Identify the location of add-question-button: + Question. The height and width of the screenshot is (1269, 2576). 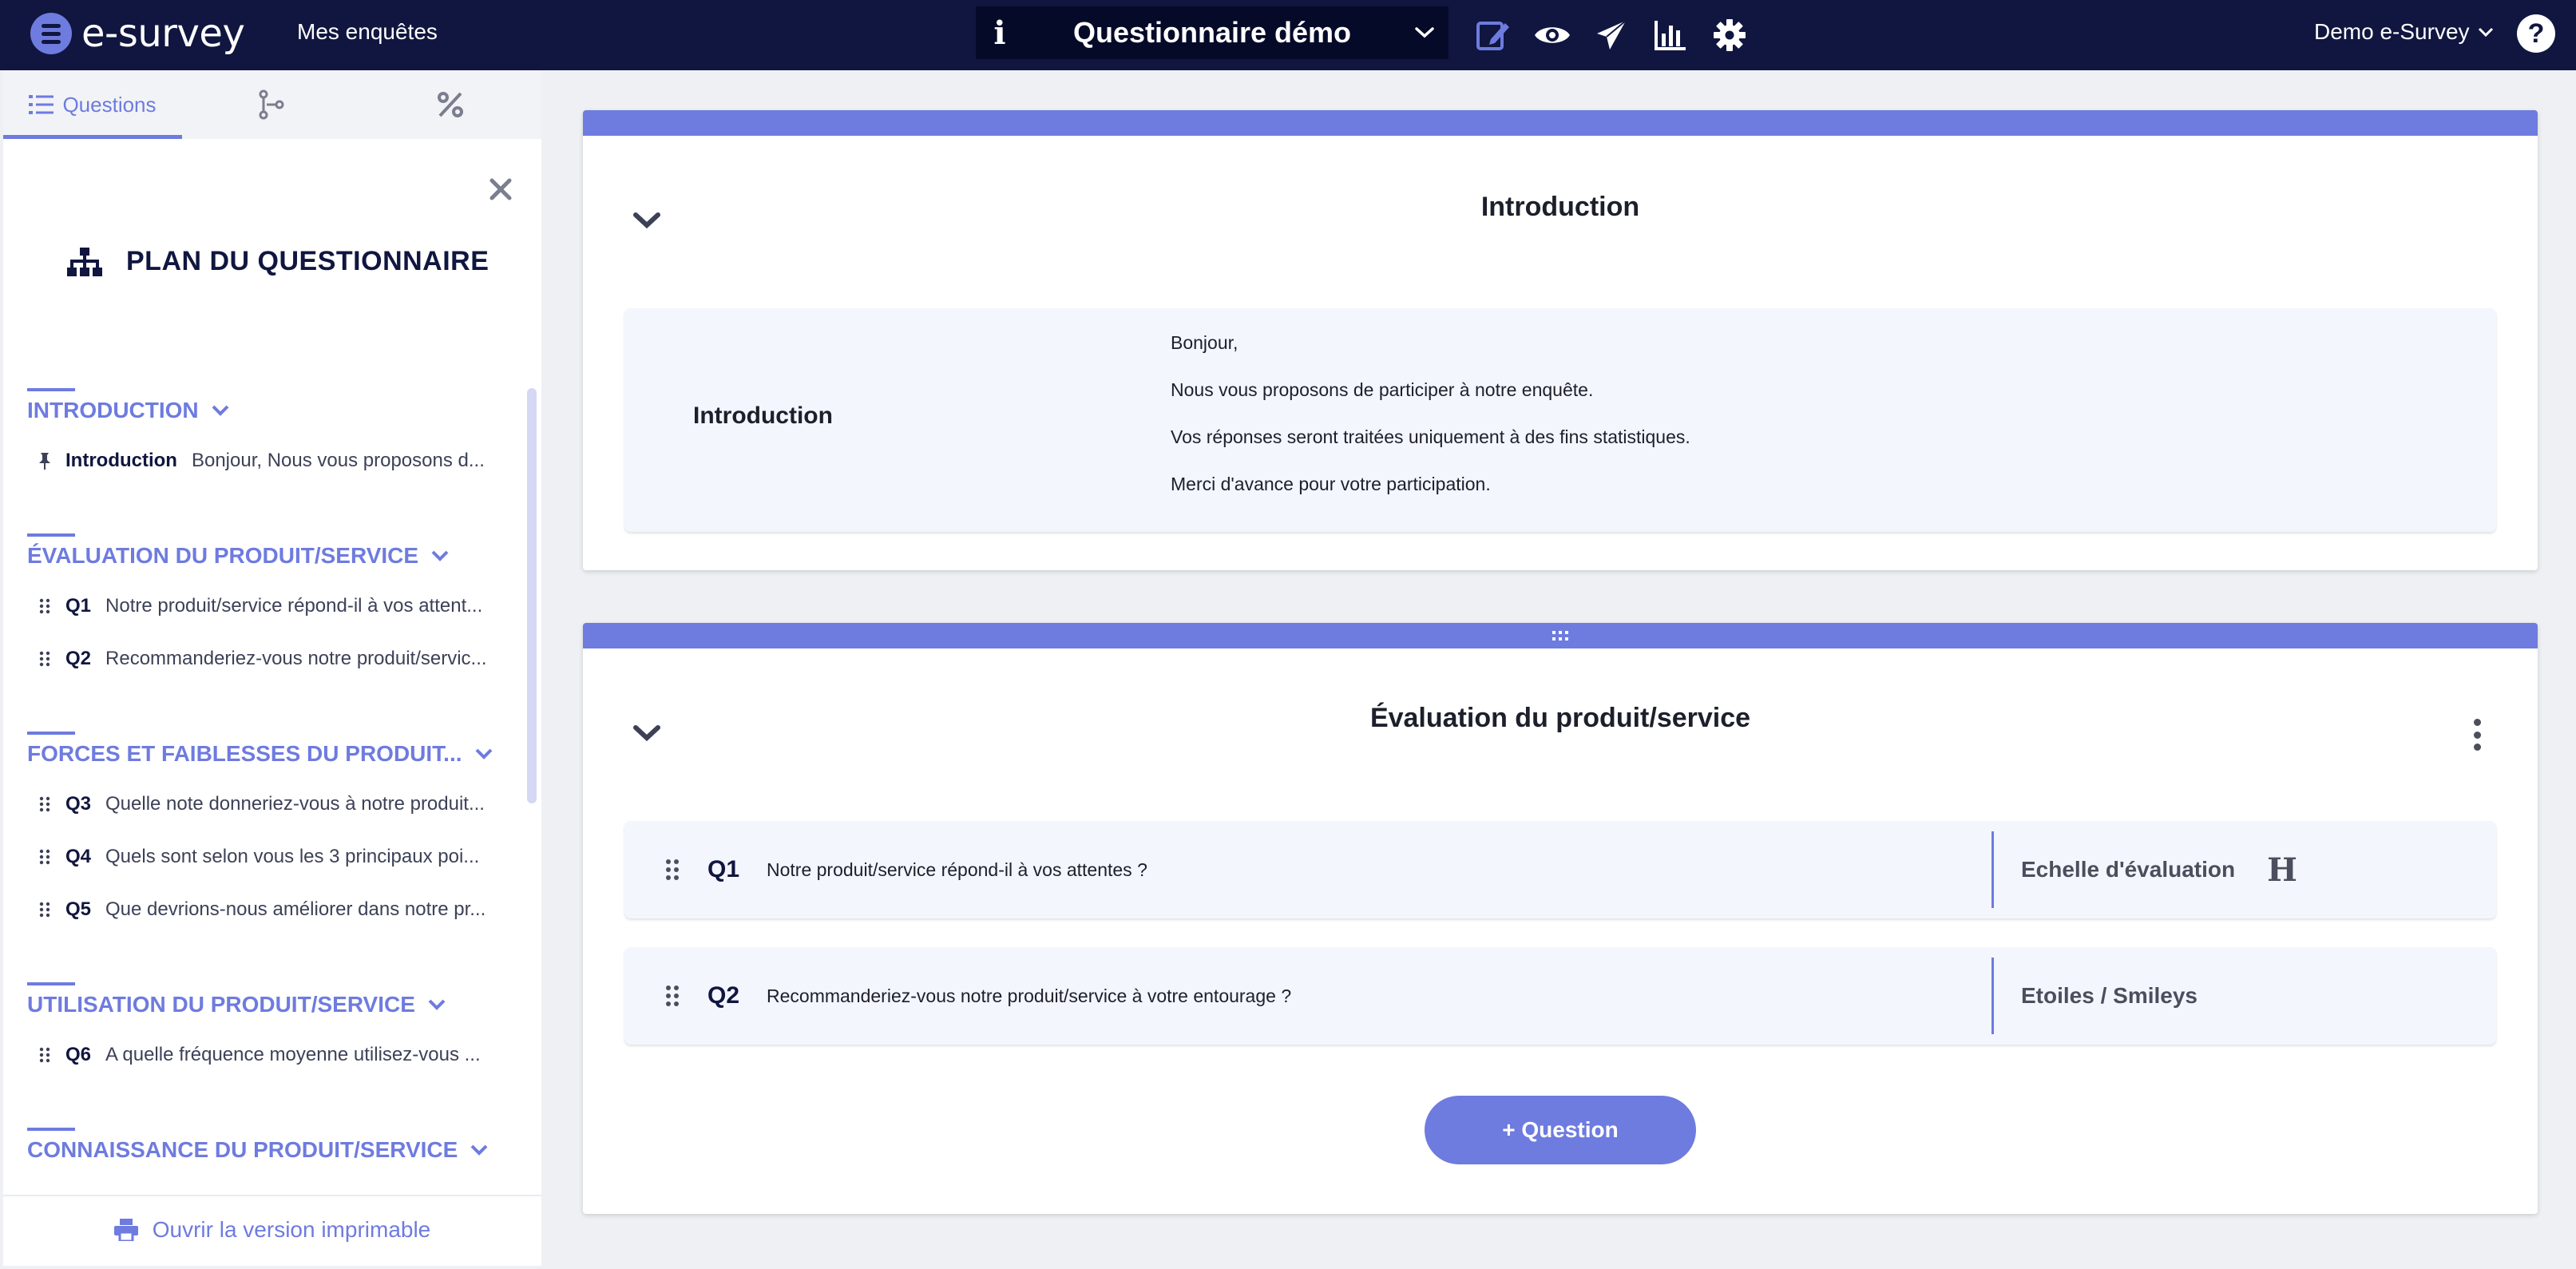
(1560, 1130).